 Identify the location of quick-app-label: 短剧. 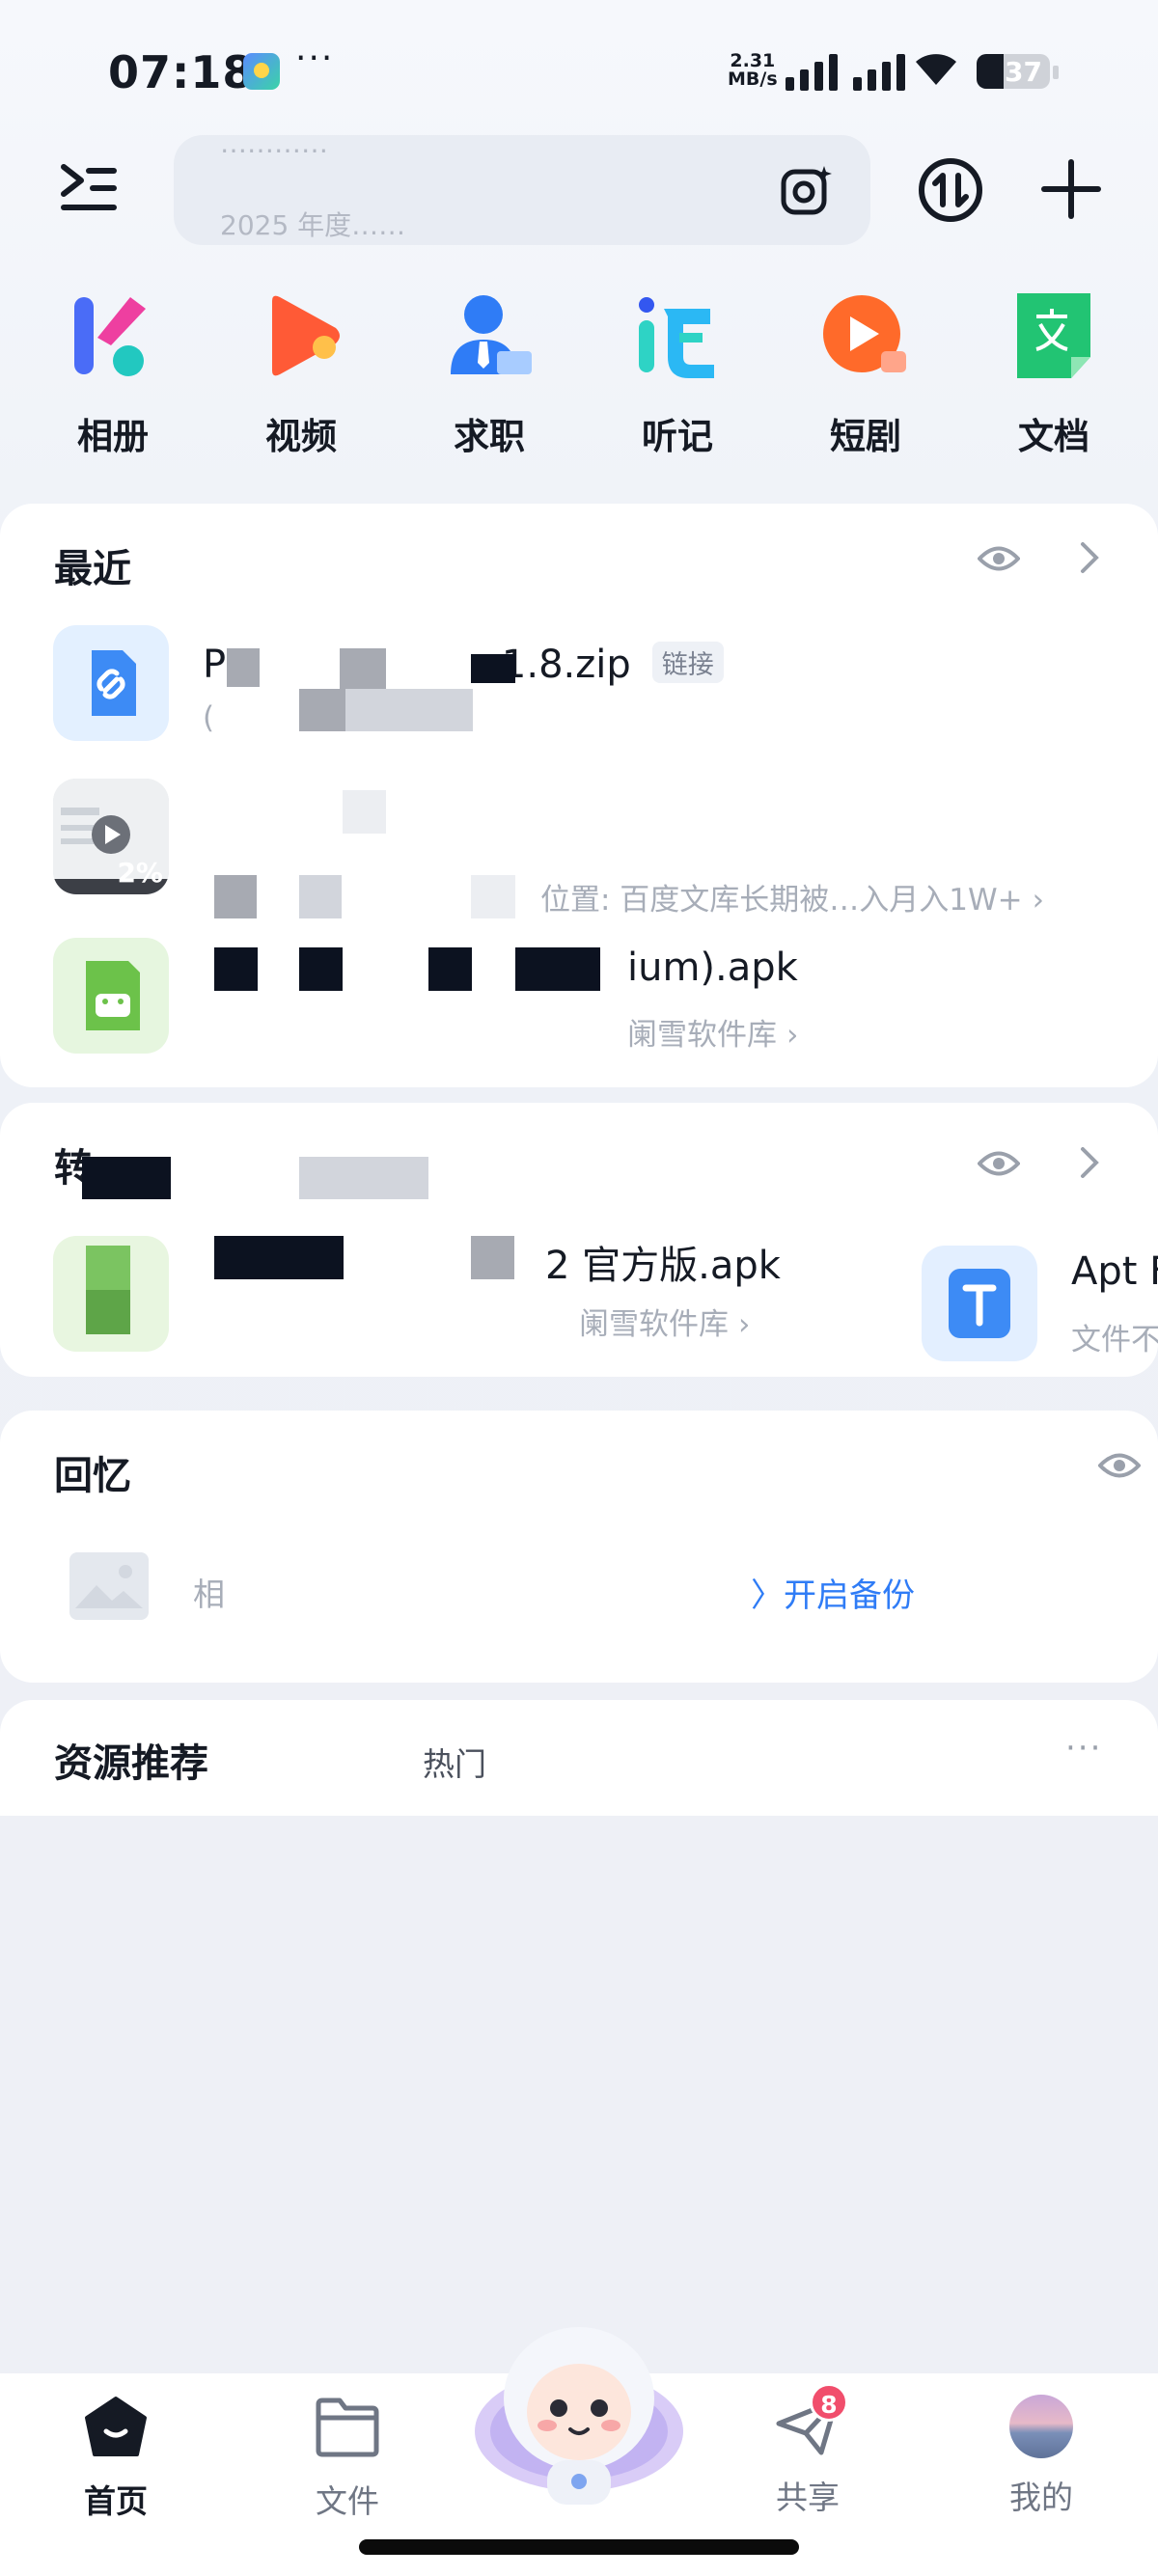
(865, 437).